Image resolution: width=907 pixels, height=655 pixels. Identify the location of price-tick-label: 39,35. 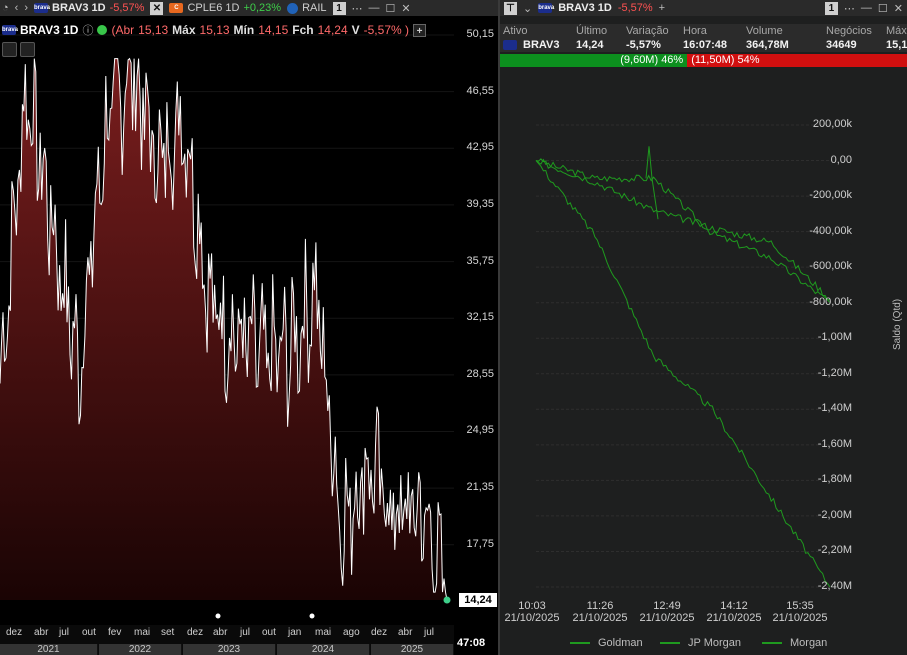
(480, 203).